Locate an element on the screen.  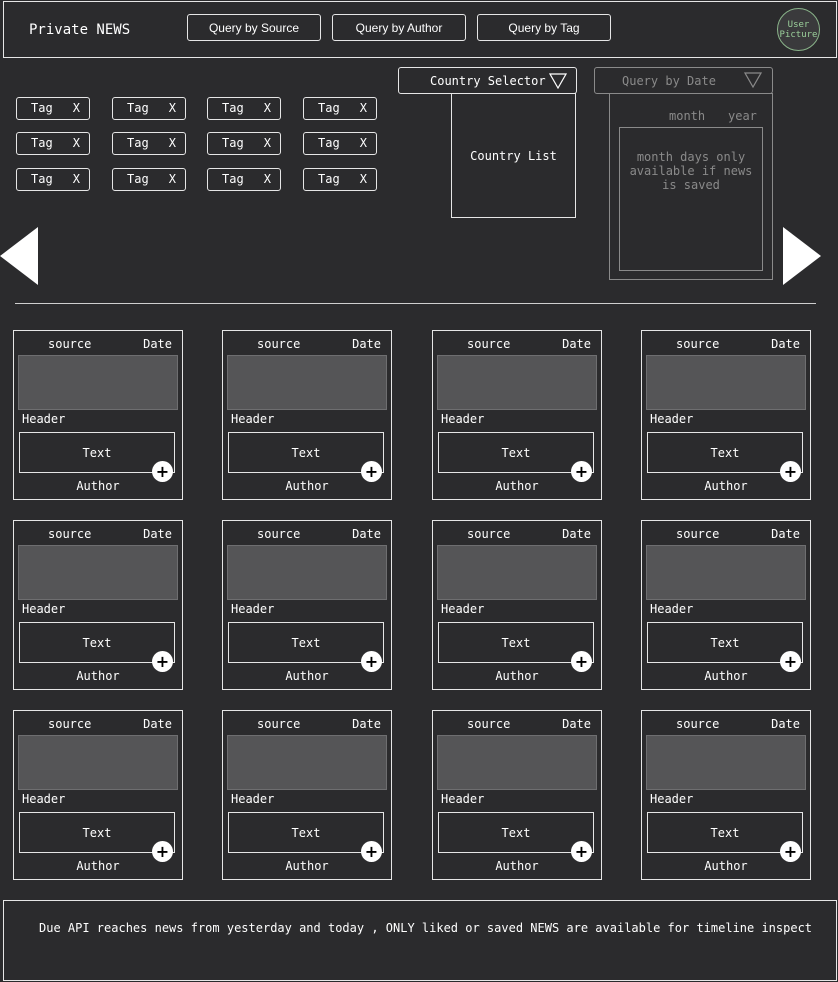
country-list-label: Country List is located at coordinates (513, 155).